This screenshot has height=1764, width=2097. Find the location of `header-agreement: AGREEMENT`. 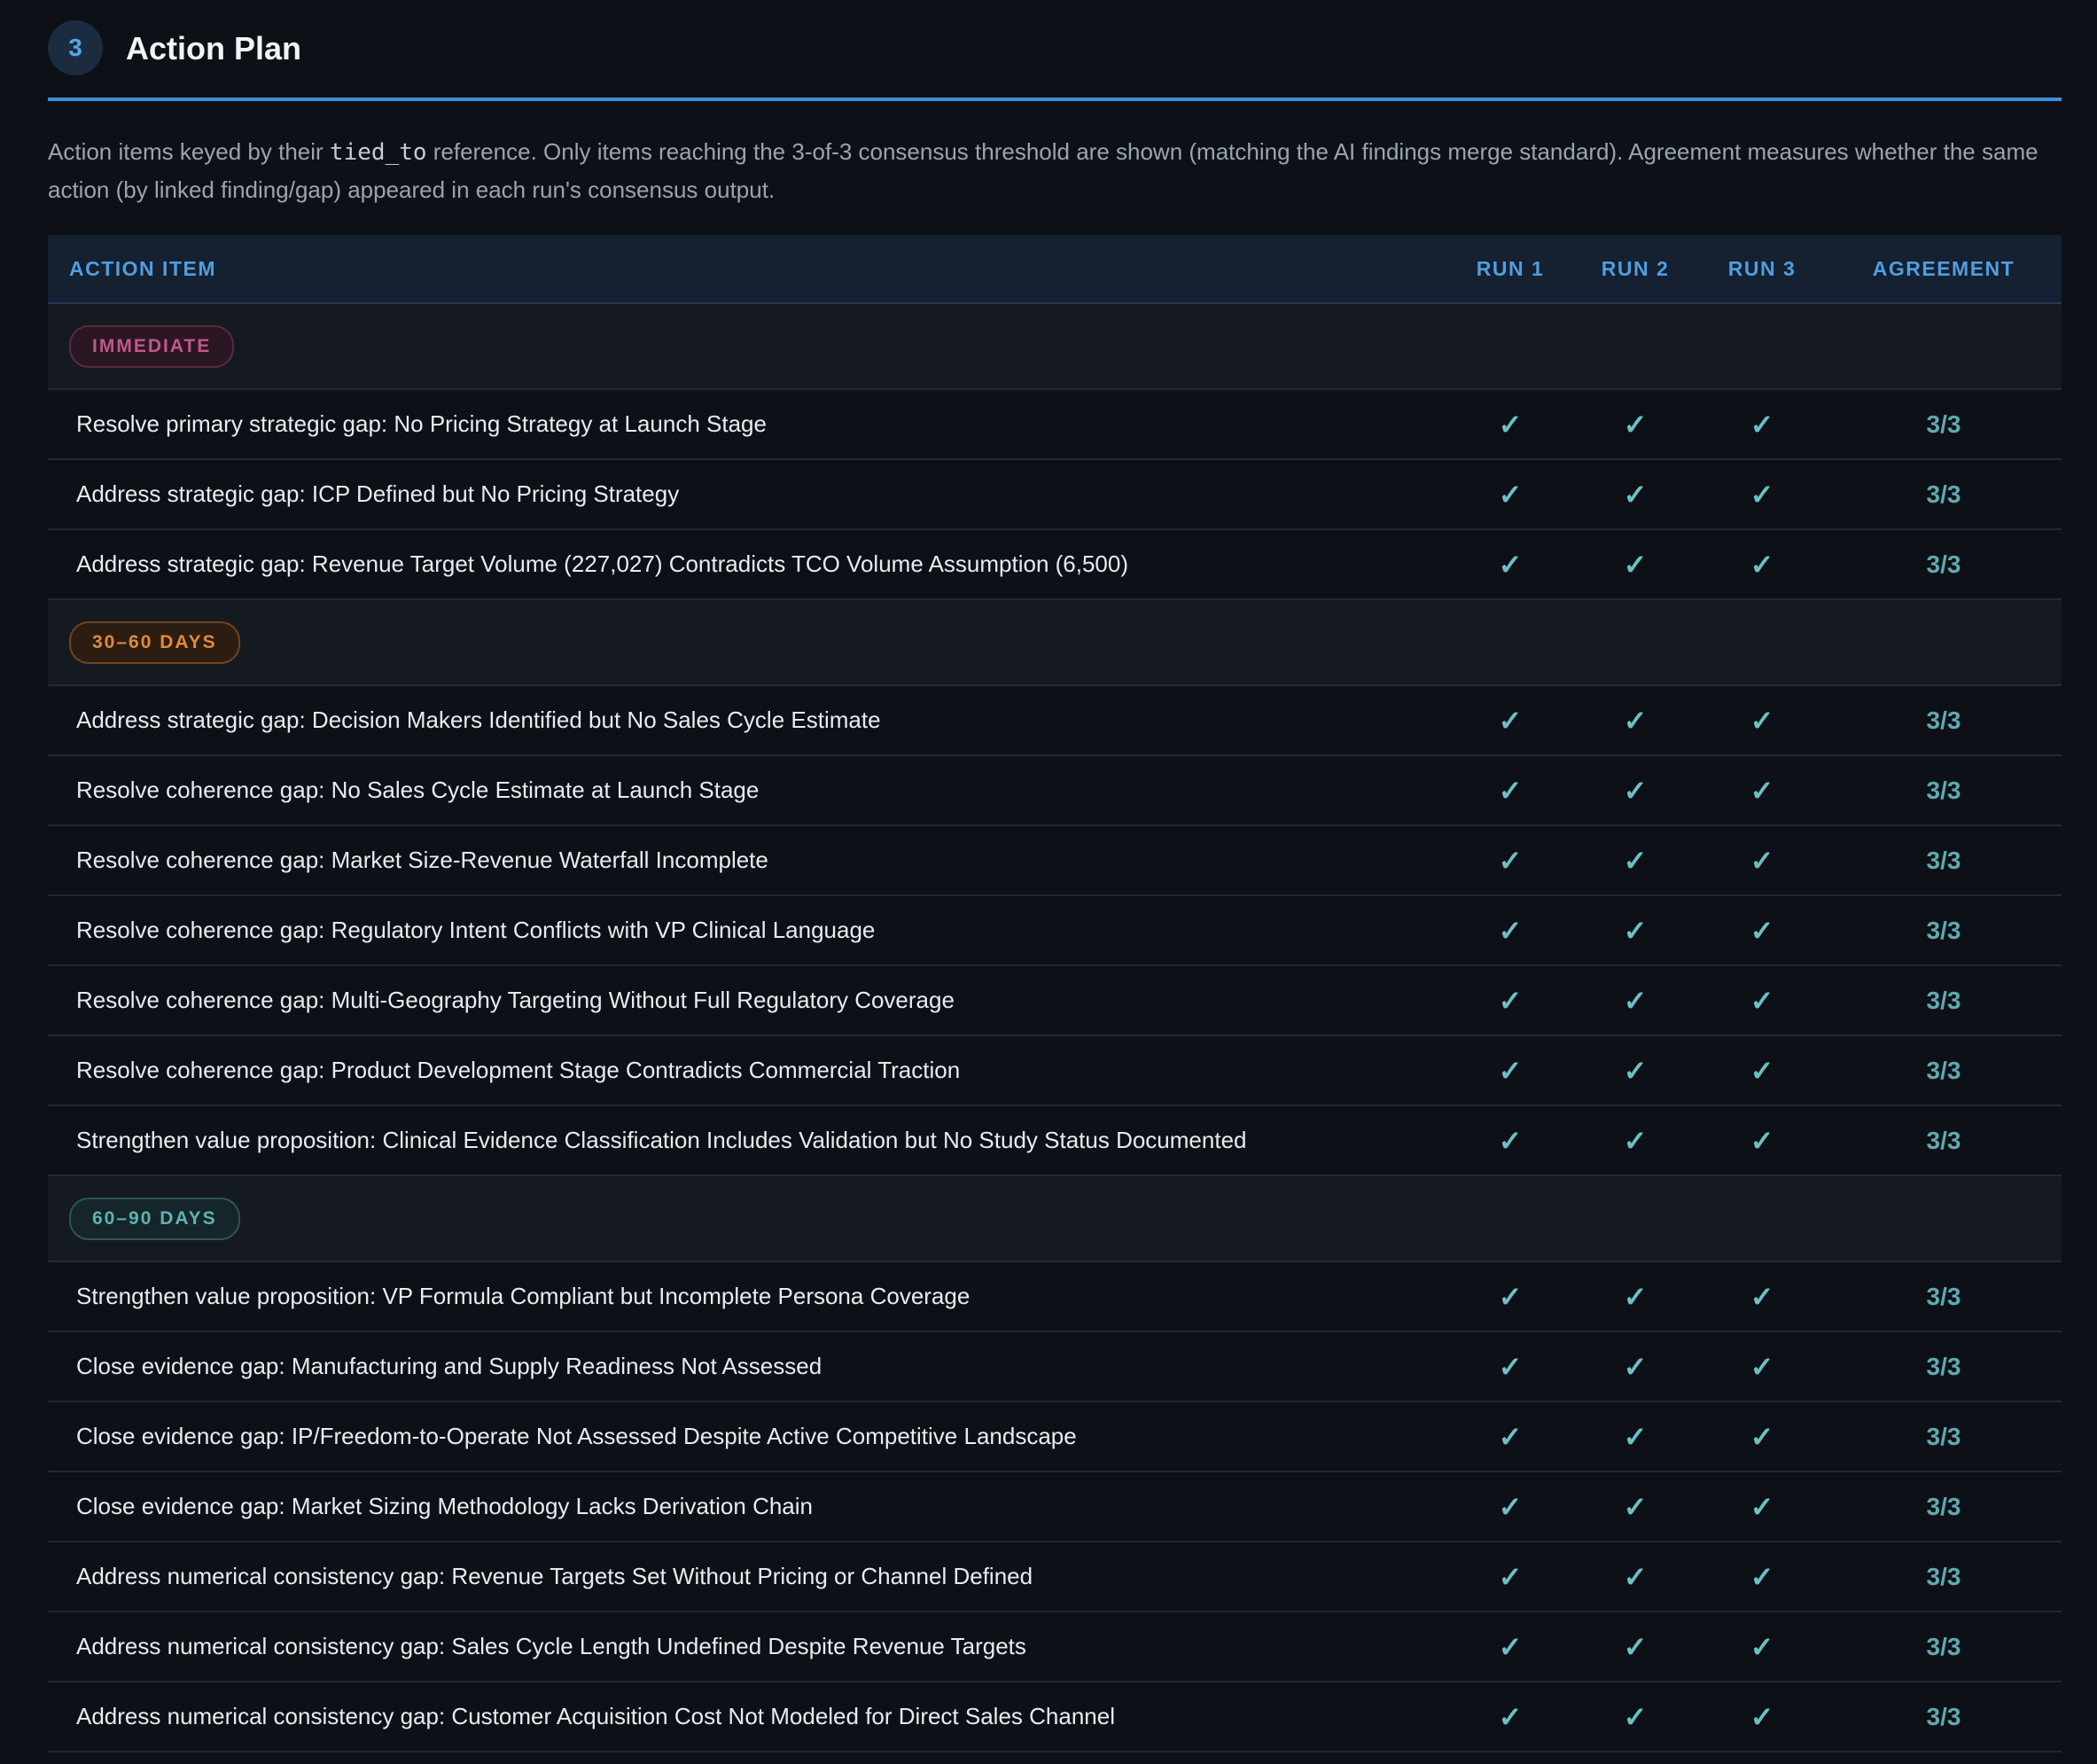

header-agreement: AGREEMENT is located at coordinates (1944, 269).